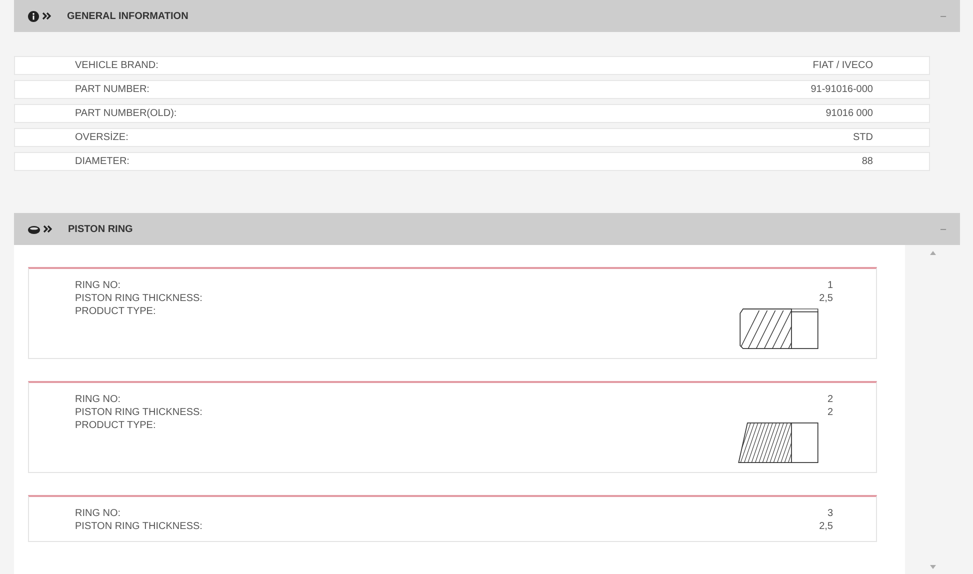  What do you see at coordinates (932, 409) in the screenshot?
I see `scrollbar` at bounding box center [932, 409].